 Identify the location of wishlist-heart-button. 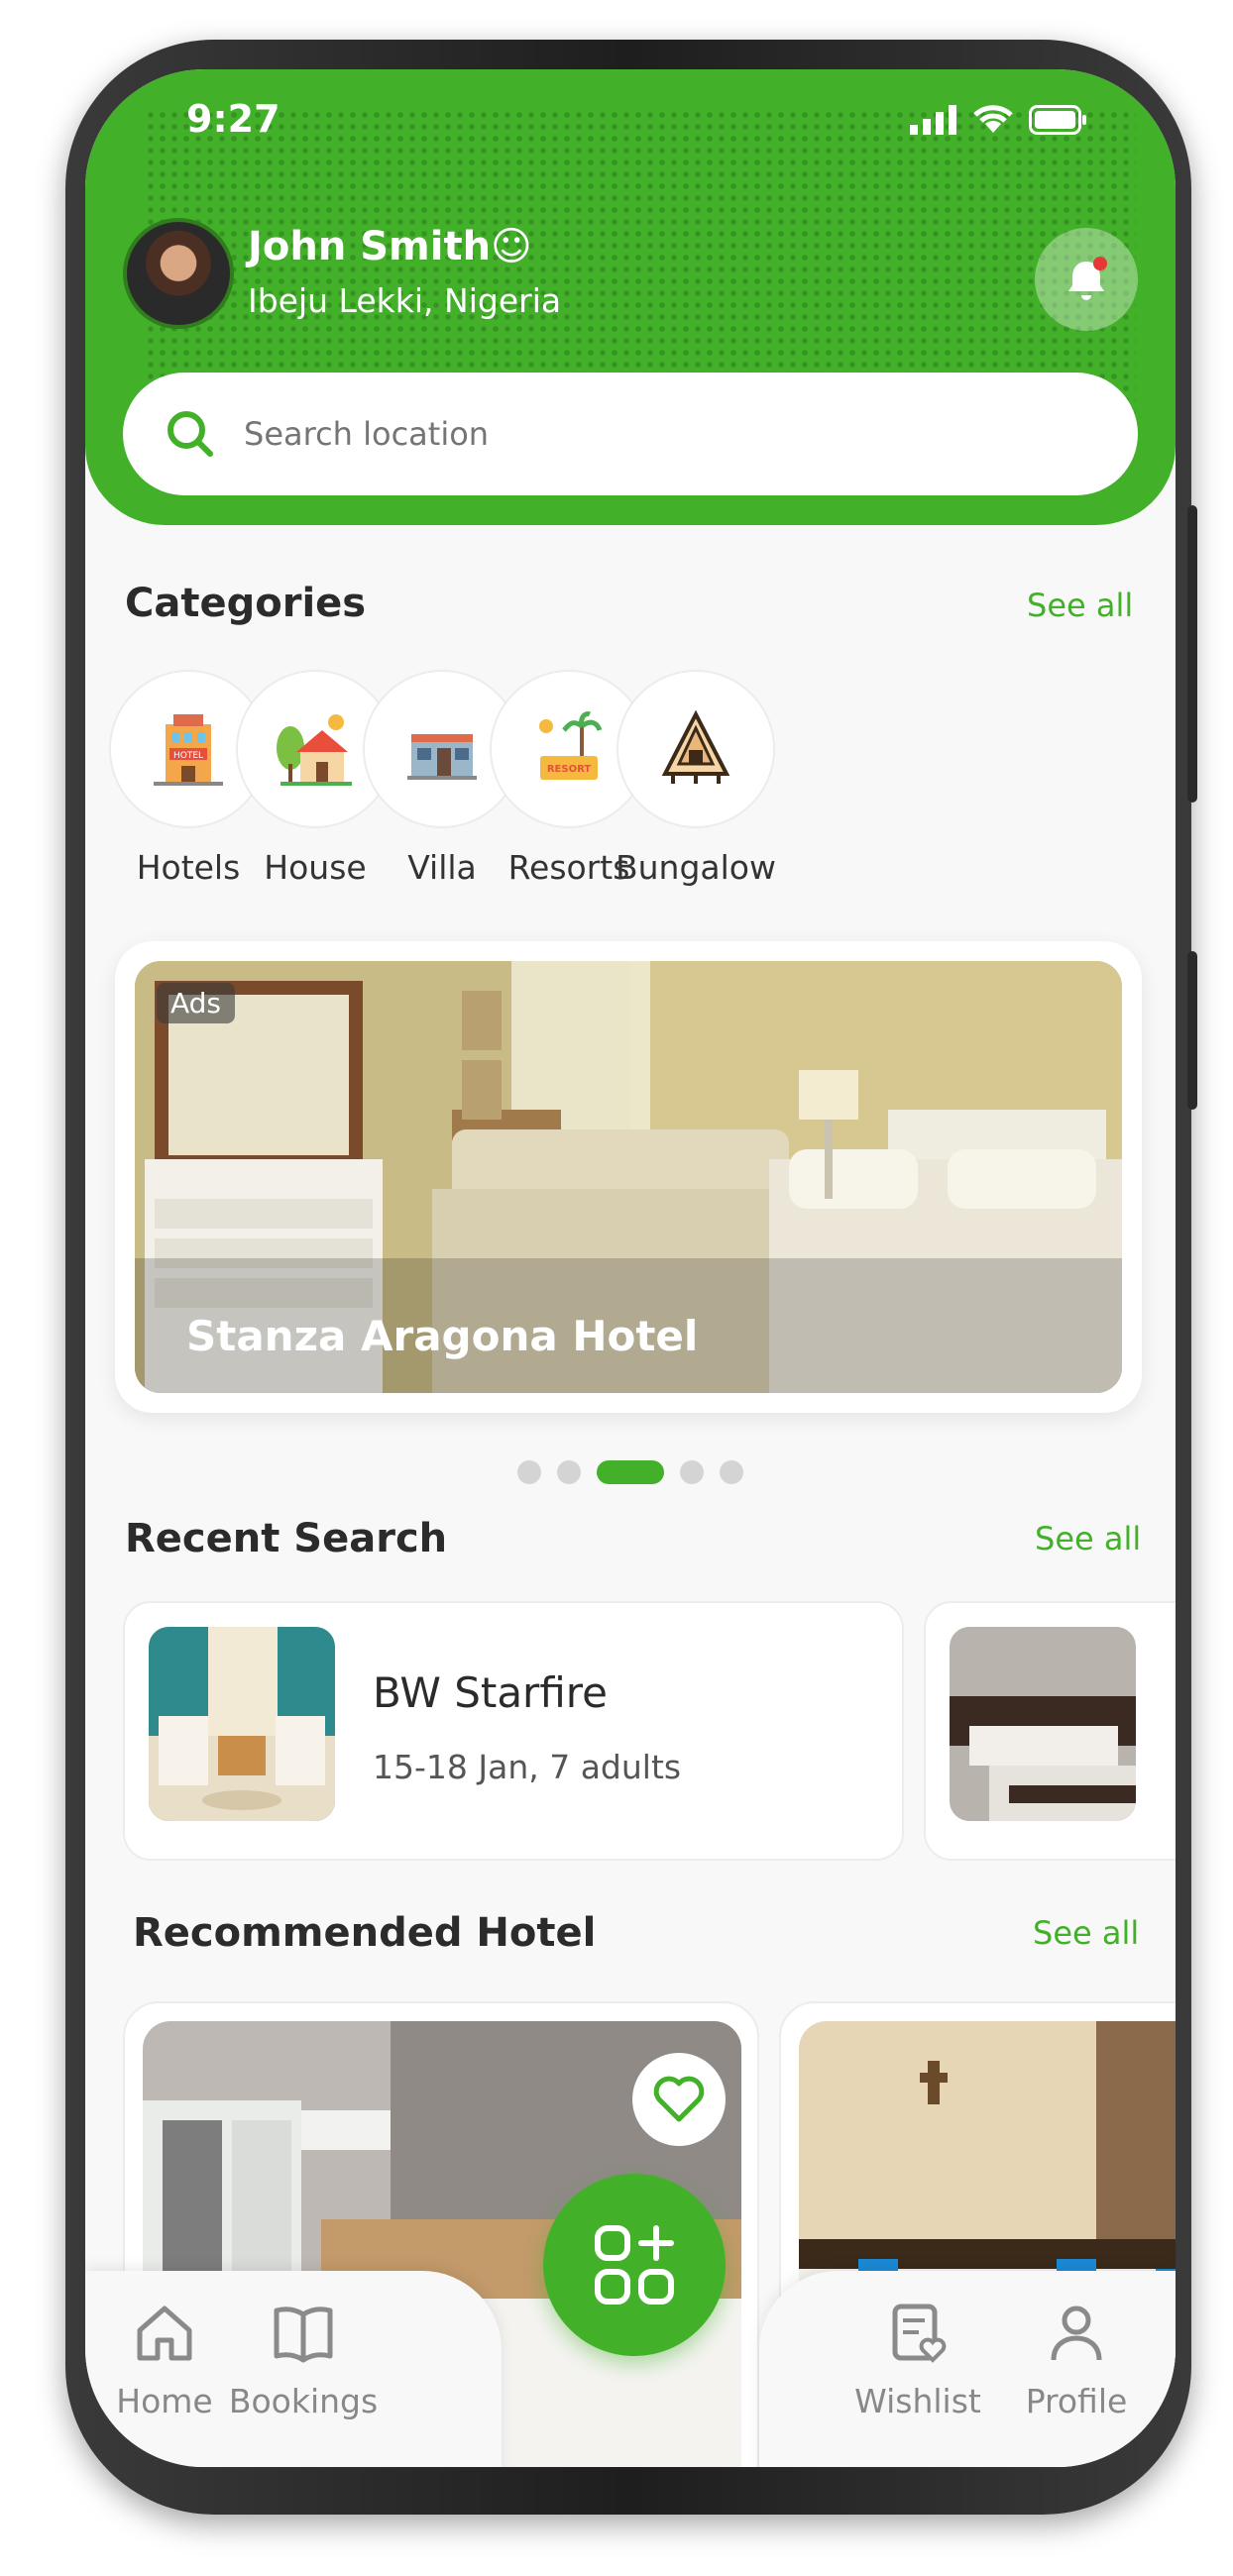
(679, 2099).